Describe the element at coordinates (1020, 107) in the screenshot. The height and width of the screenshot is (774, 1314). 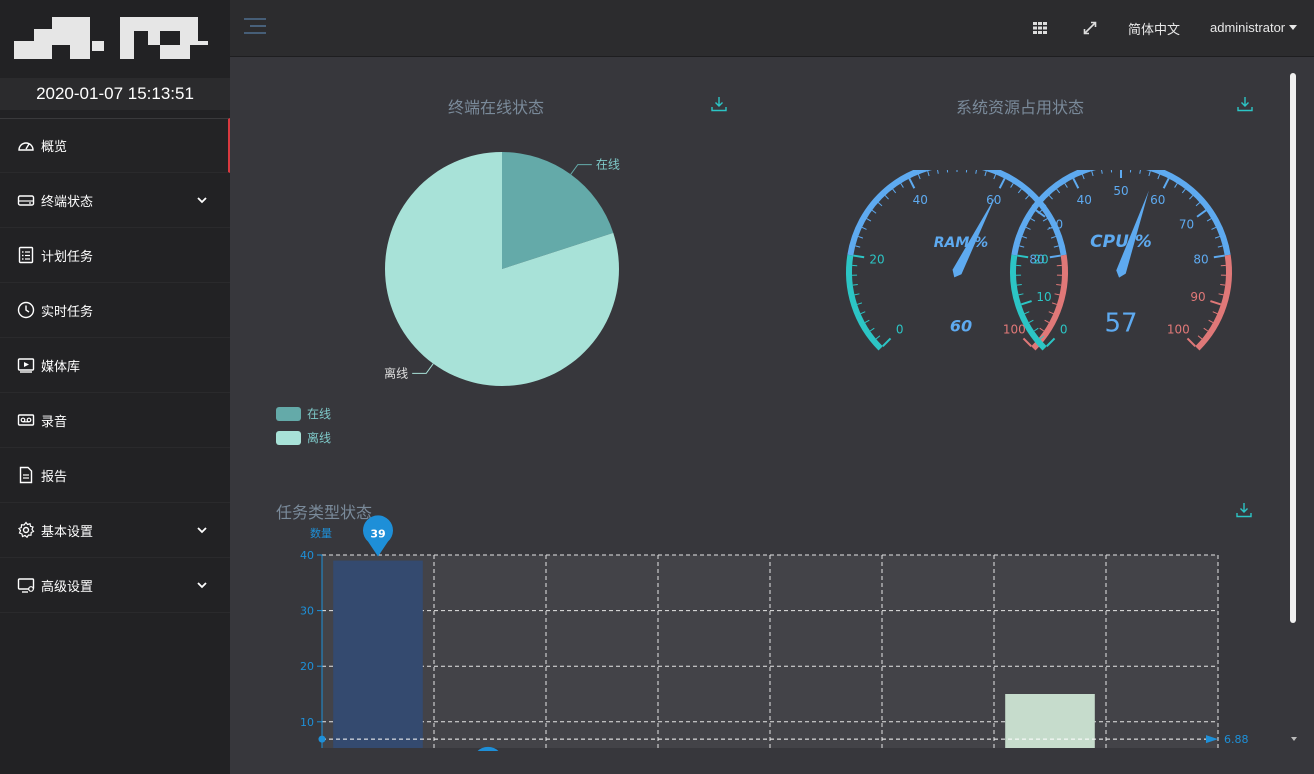
I see `system-resource-title: 系统资源占用状态` at that location.